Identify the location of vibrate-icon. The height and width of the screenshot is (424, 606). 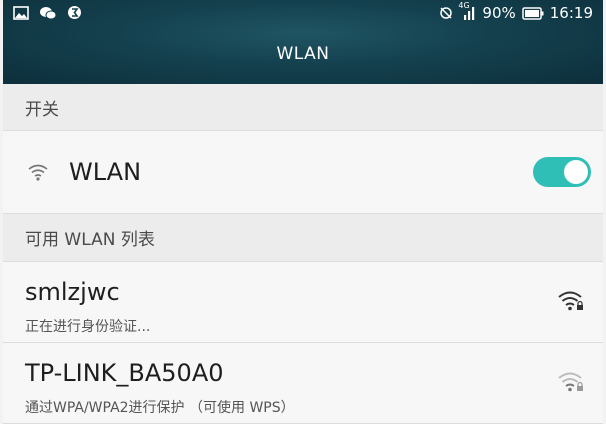
(446, 13).